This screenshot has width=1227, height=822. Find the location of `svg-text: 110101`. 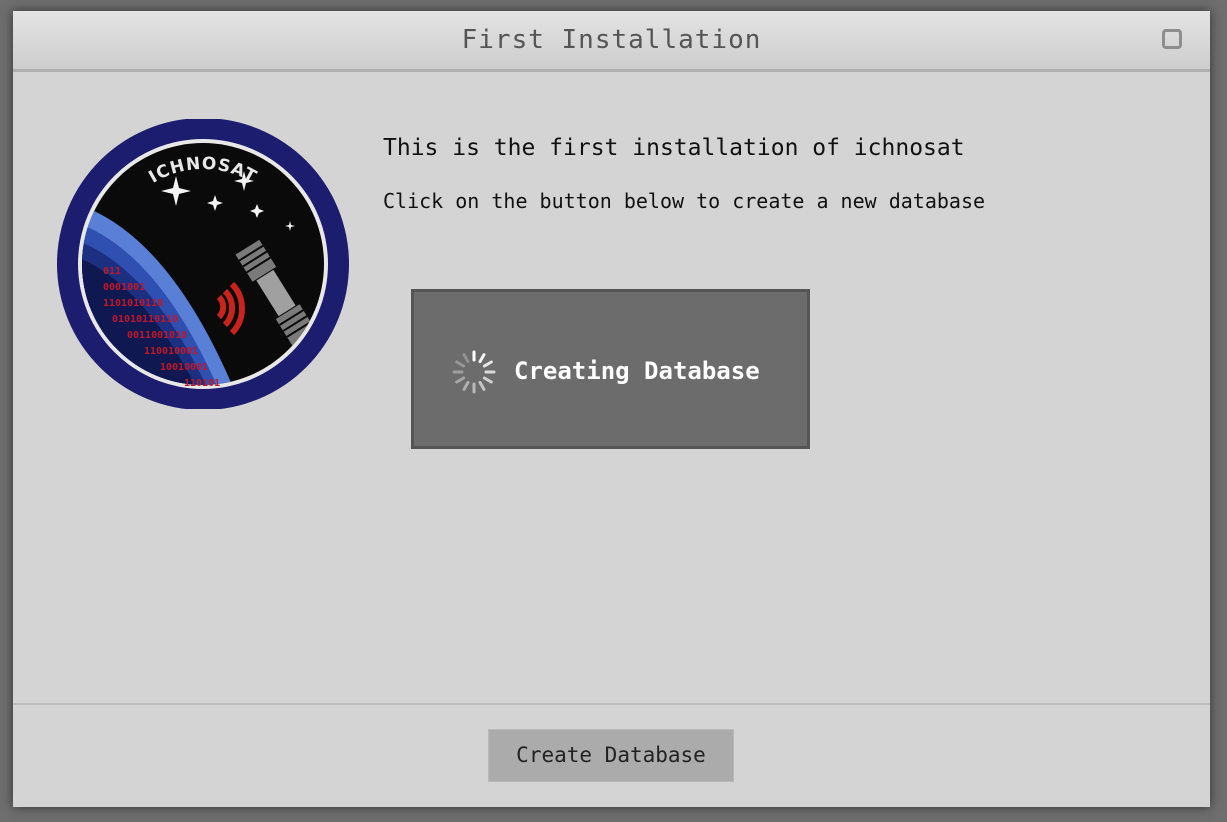

svg-text: 110101 is located at coordinates (202, 383).